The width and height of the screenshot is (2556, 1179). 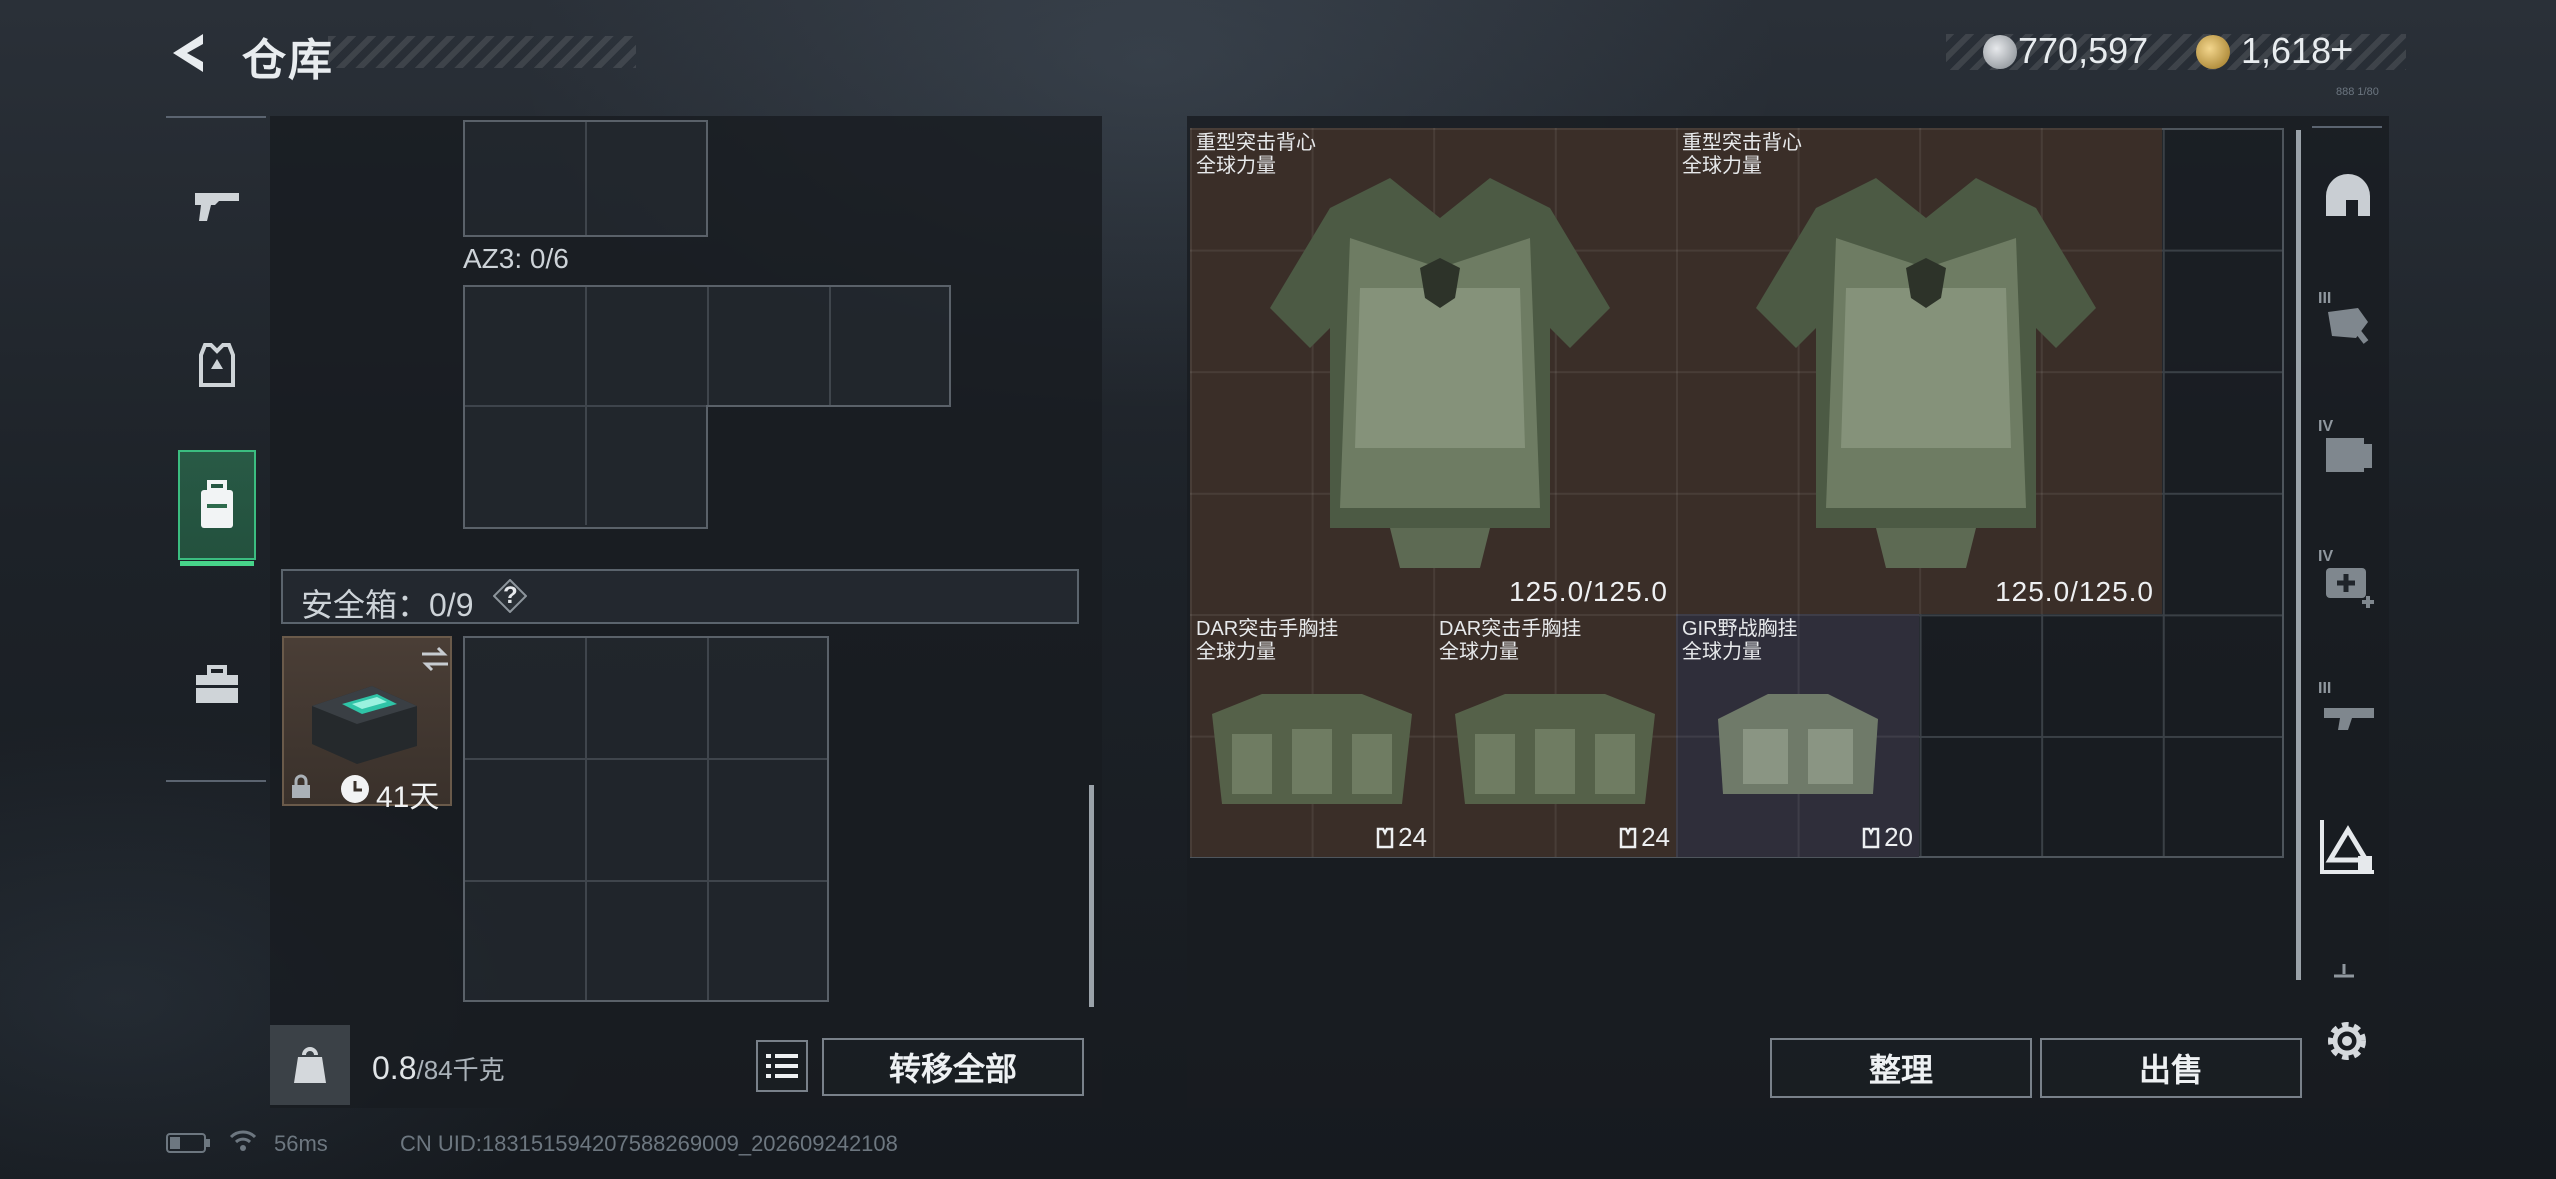 What do you see at coordinates (2348, 321) in the screenshot?
I see `filter-tier3-armor: III` at bounding box center [2348, 321].